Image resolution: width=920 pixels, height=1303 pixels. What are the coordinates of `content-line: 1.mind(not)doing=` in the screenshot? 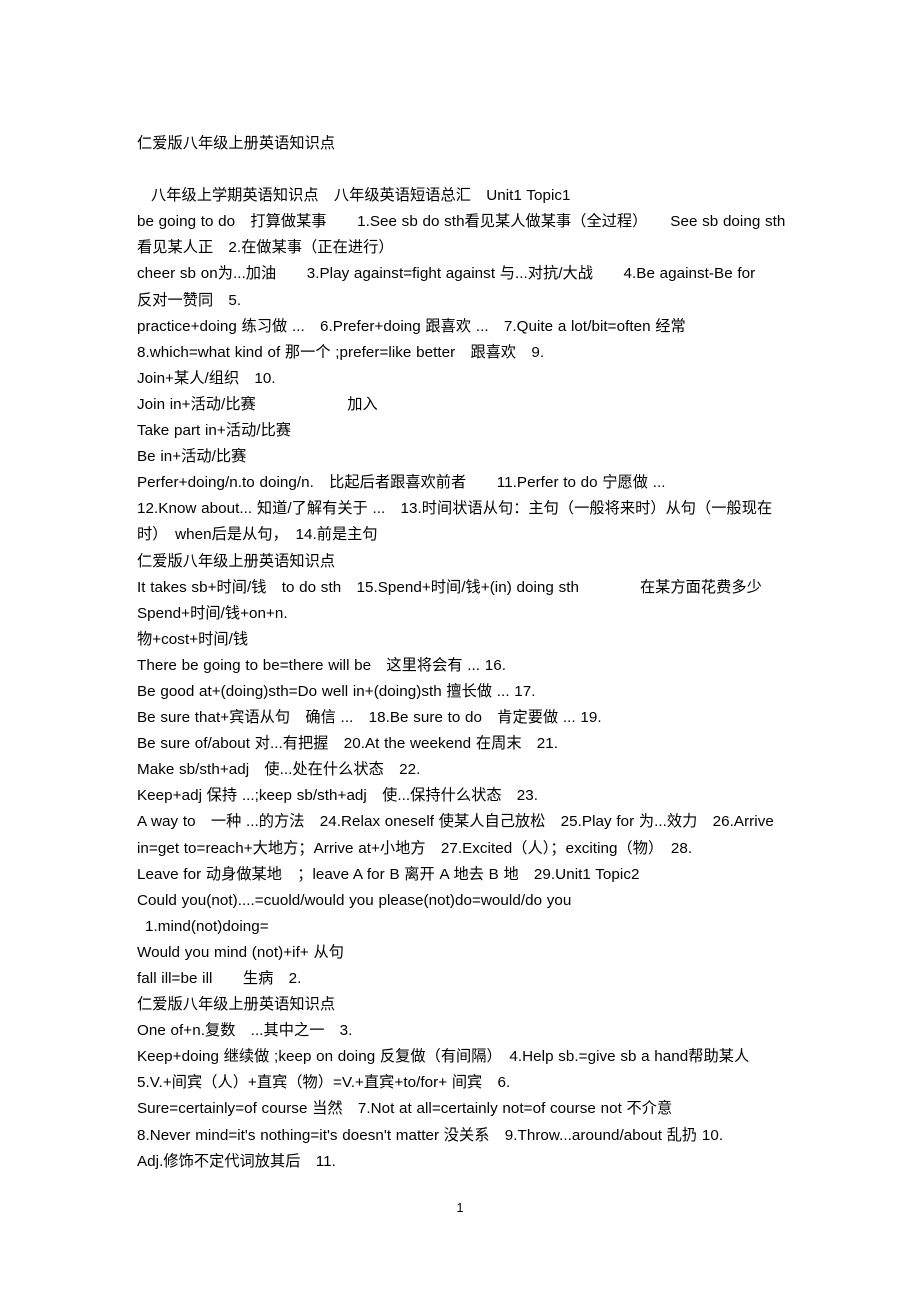 It's located at (207, 926).